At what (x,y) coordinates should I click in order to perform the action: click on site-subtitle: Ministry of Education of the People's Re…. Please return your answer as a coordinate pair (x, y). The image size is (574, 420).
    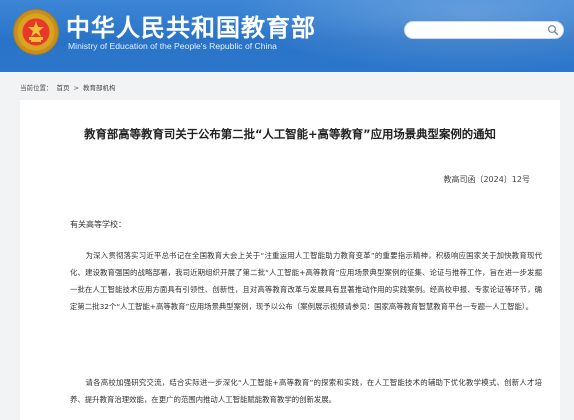
    Looking at the image, I should click on (172, 46).